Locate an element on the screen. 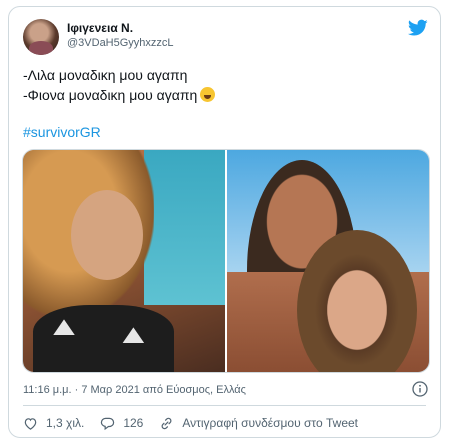 This screenshot has width=473, height=448. photo-2-woman is located at coordinates (357, 301).